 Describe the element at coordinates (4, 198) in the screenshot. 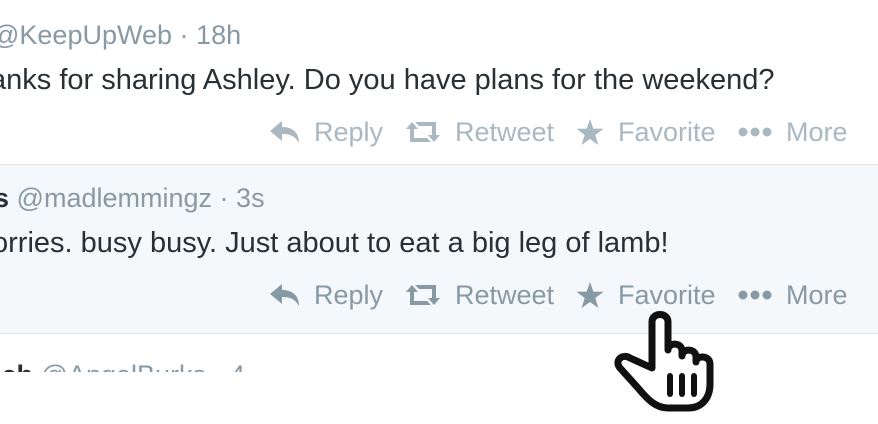

I see `tweet-author-name: s` at that location.